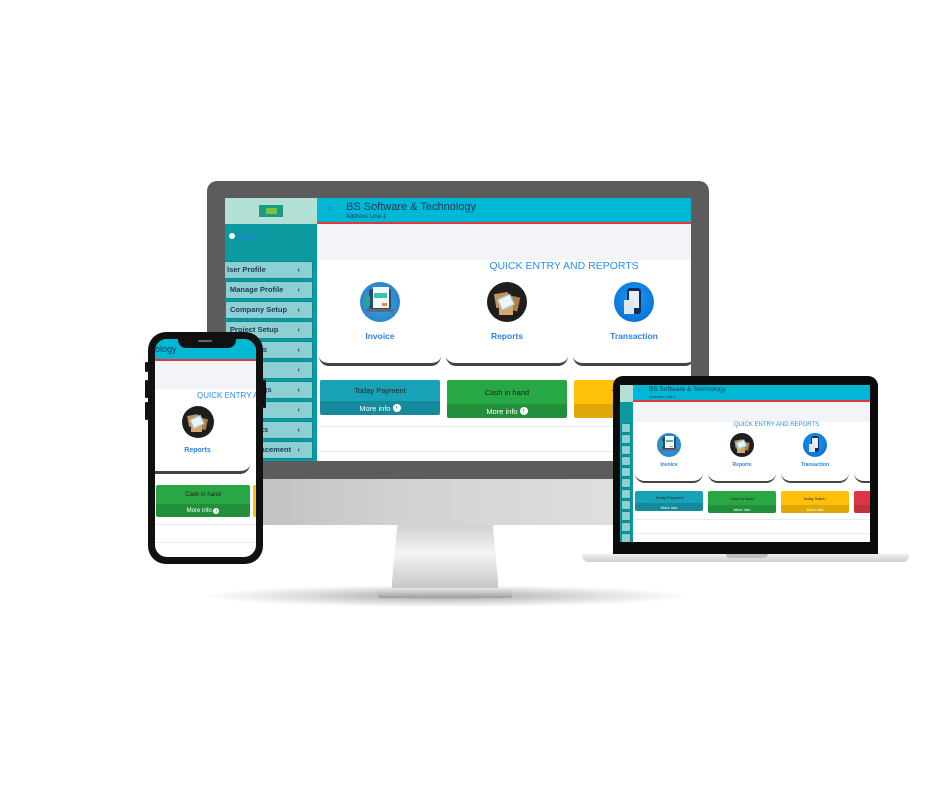 This screenshot has width=940, height=788. What do you see at coordinates (254, 501) in the screenshot?
I see `stat-box-today-sales-partial` at bounding box center [254, 501].